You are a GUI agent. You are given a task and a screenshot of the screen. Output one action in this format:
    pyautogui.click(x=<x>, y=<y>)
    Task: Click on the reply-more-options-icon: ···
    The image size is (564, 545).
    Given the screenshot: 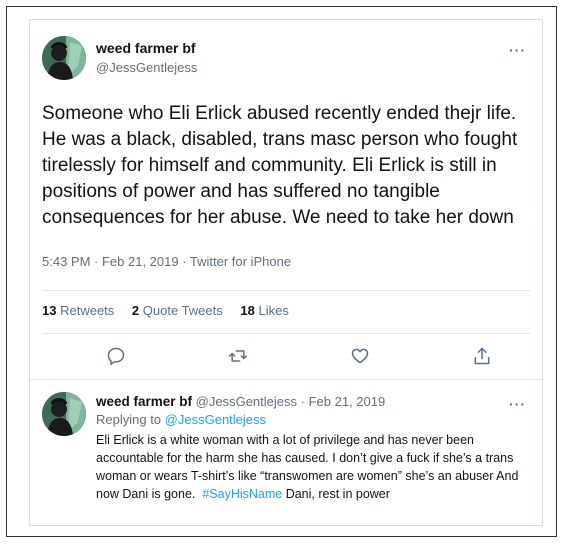 What is the action you would take?
    pyautogui.click(x=517, y=404)
    